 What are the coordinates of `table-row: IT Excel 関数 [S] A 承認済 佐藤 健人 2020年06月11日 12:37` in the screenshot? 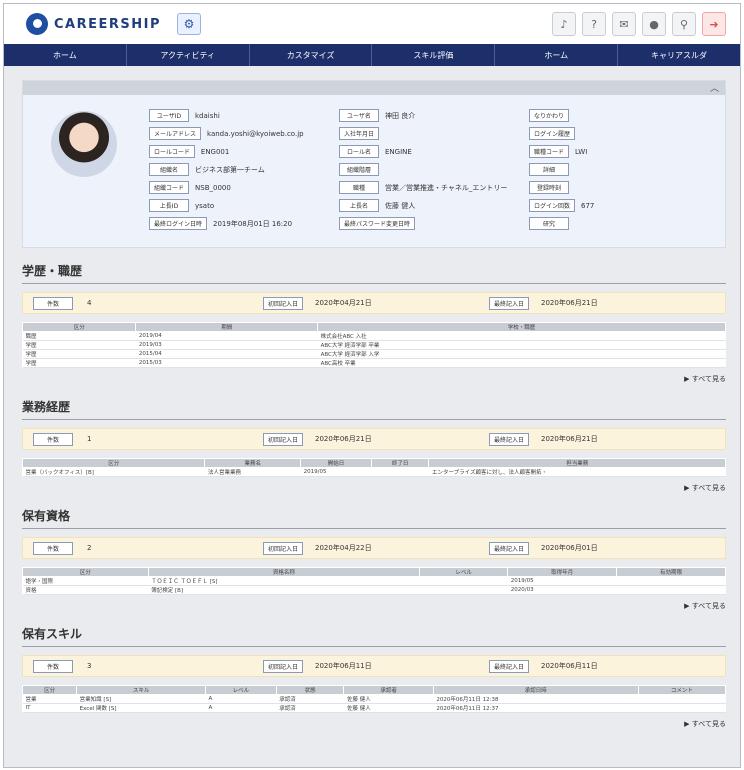 It's located at (374, 708).